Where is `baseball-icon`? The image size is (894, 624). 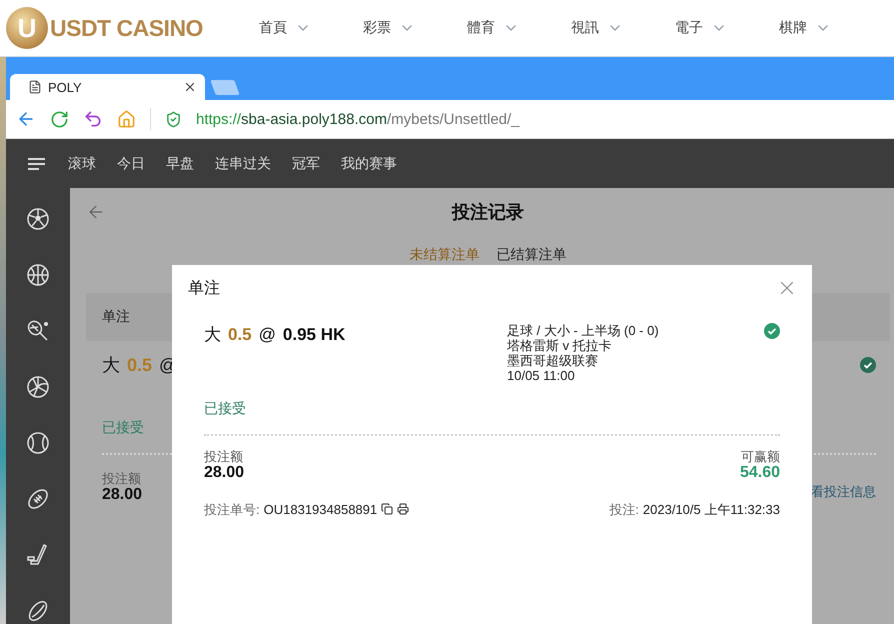
baseball-icon is located at coordinates (38, 443).